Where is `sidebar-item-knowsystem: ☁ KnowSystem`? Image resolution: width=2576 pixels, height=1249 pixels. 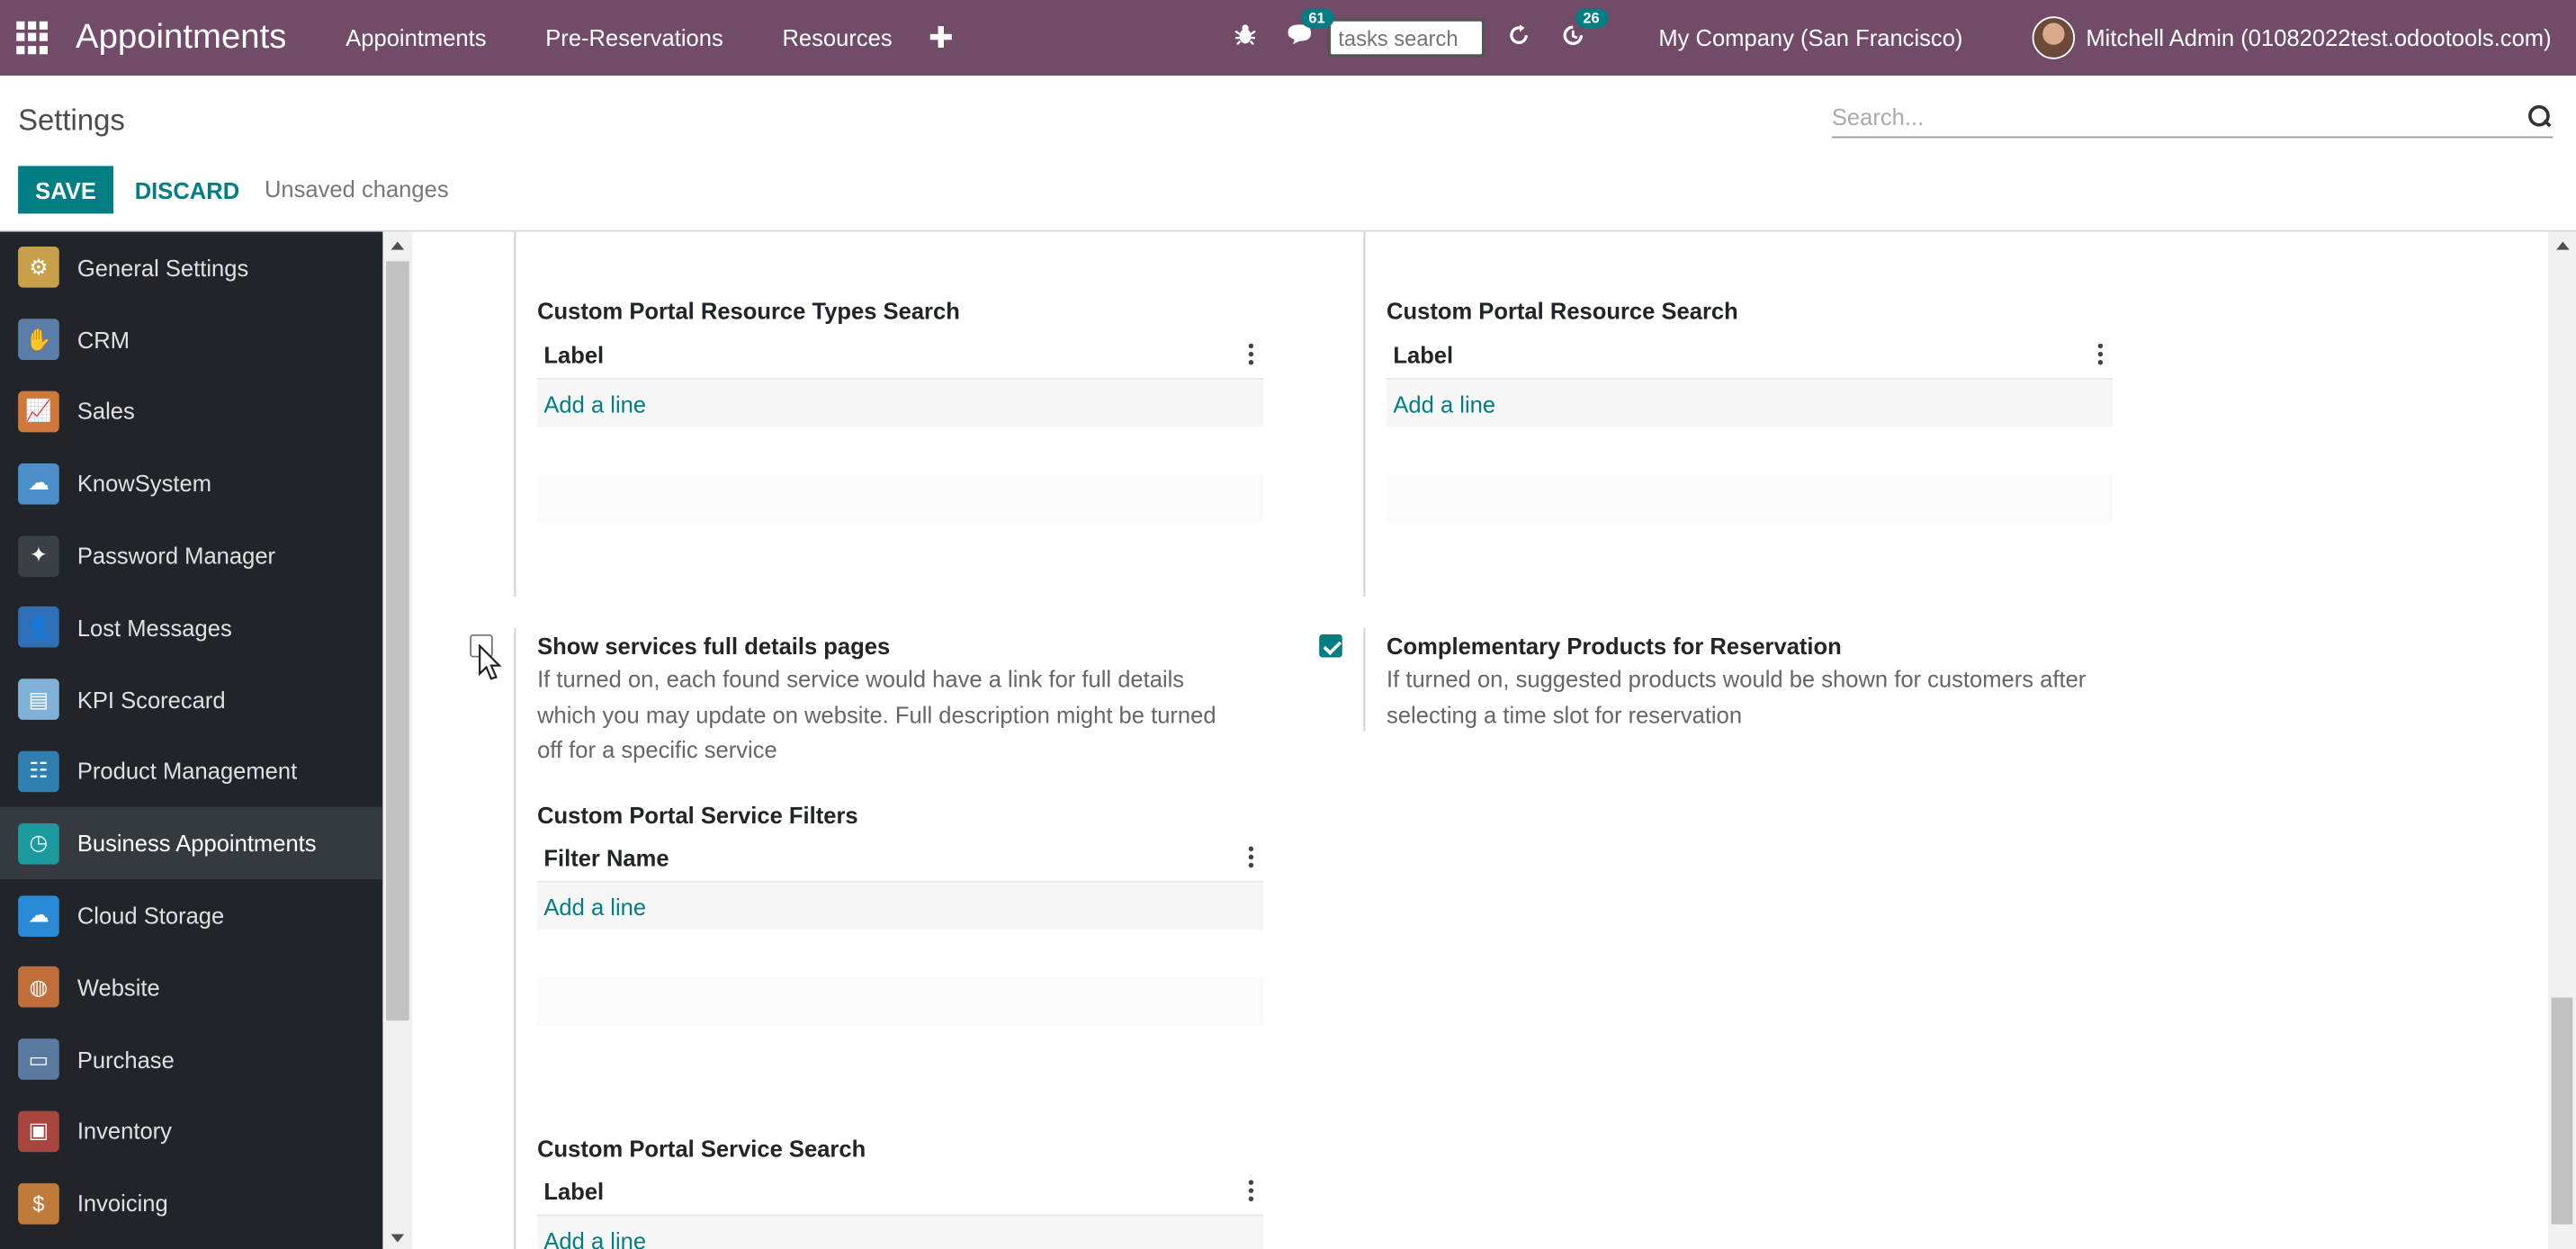
sidebar-item-knowsystem: ☁ KnowSystem is located at coordinates (191, 483).